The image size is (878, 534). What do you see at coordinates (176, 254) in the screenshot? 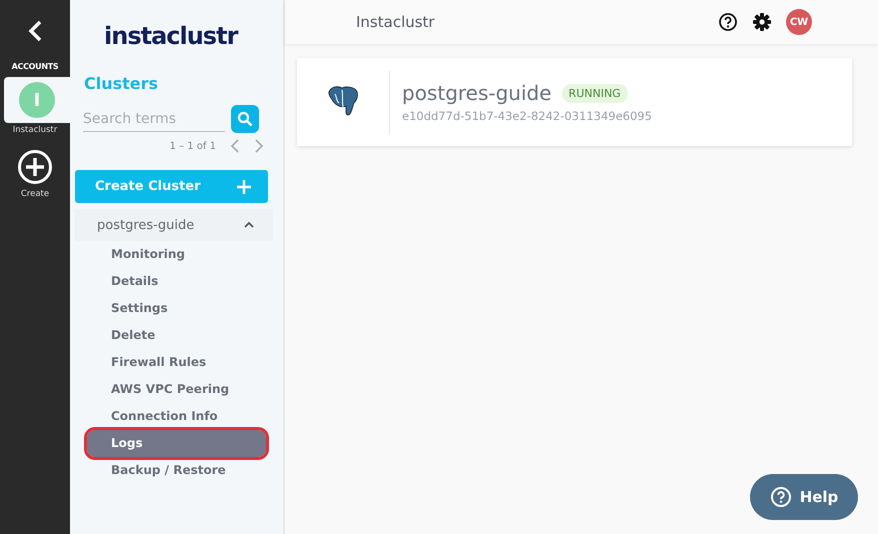
I see `menu-item: Monitoring` at bounding box center [176, 254].